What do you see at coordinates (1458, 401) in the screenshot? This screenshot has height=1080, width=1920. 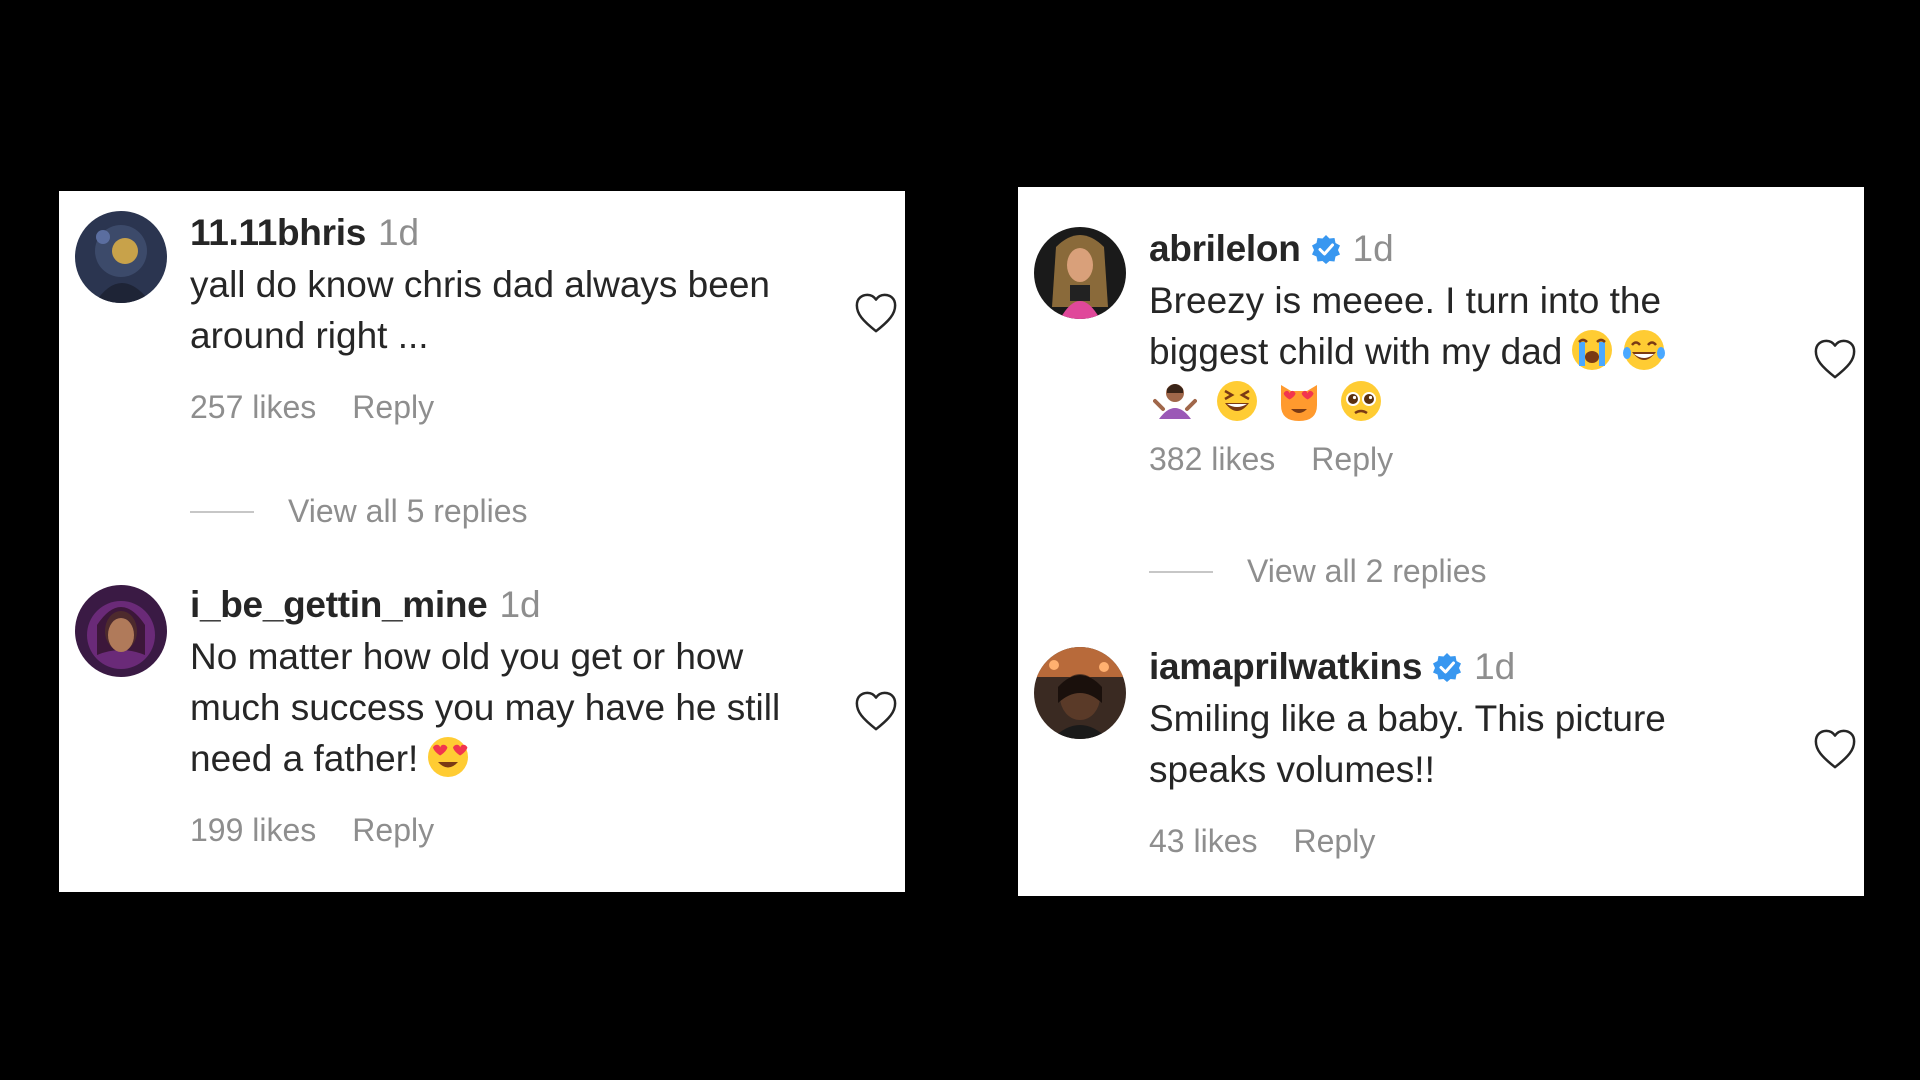 I see `emoji-row` at bounding box center [1458, 401].